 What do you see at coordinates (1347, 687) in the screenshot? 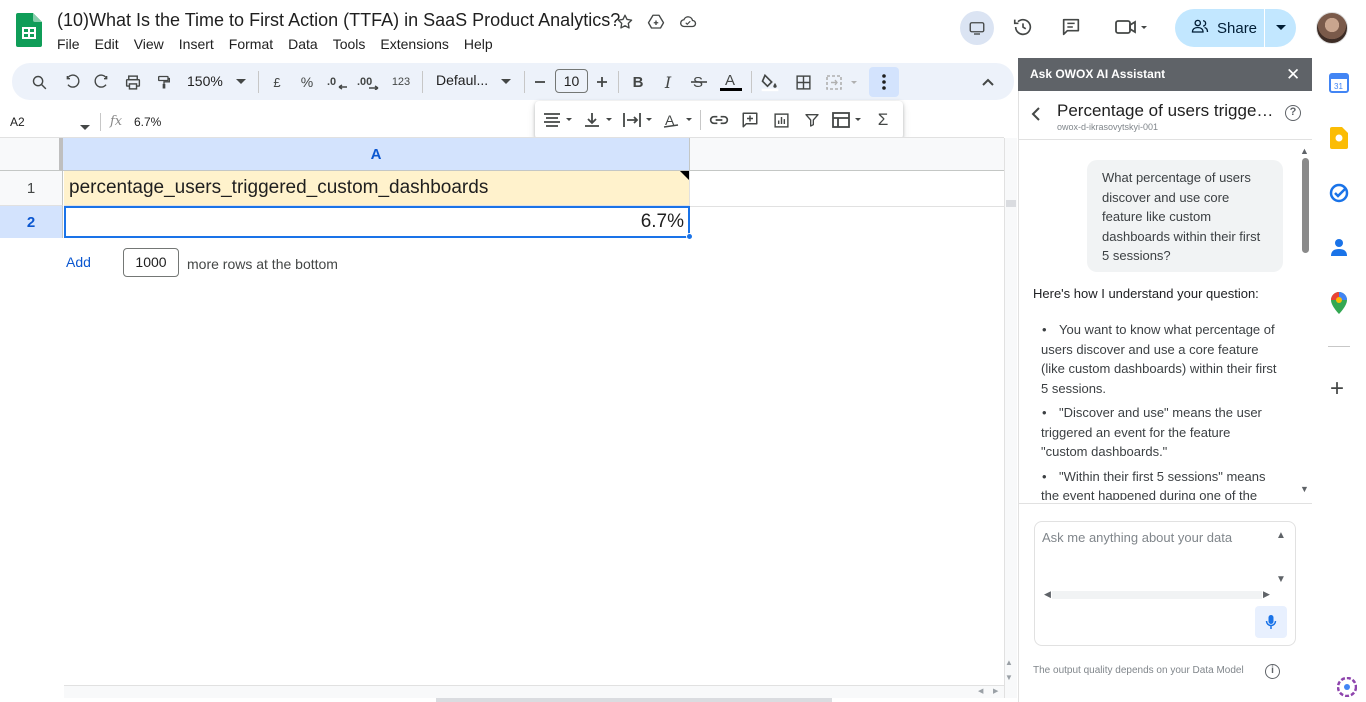
I see `gemini-assist-icon` at bounding box center [1347, 687].